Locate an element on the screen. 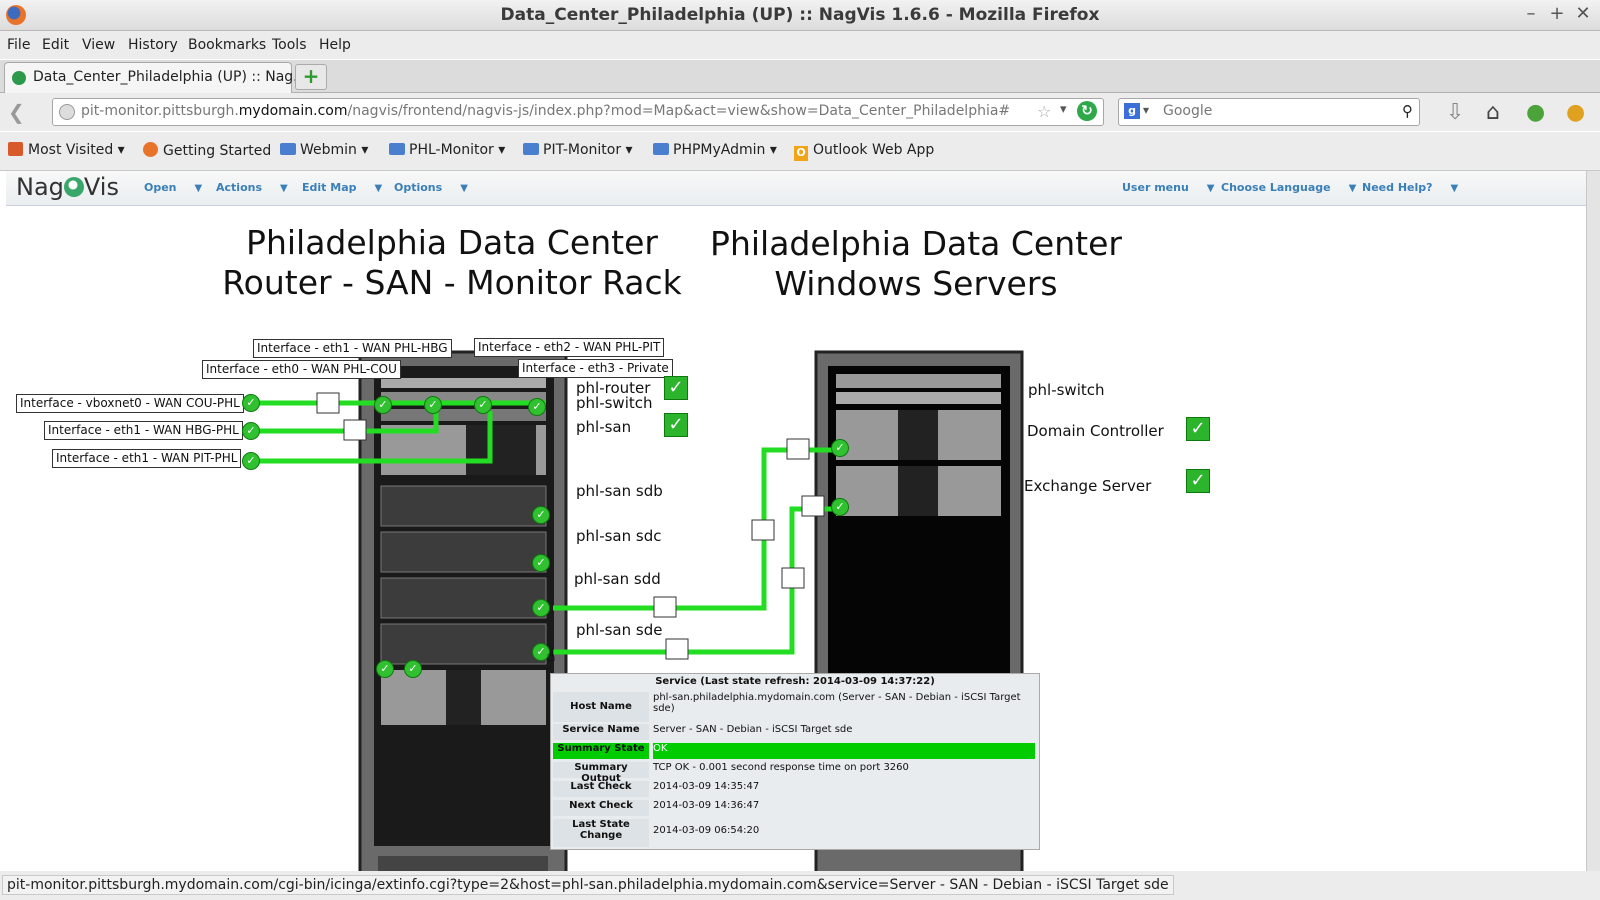  menu-history: History is located at coordinates (153, 45).